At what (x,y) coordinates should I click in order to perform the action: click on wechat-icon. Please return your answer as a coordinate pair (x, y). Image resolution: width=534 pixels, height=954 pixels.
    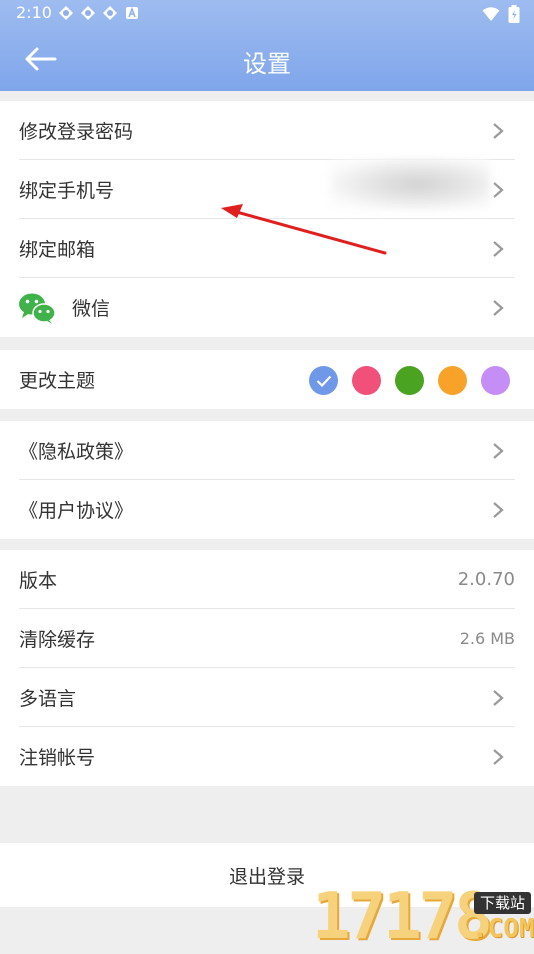
    Looking at the image, I should click on (37, 308).